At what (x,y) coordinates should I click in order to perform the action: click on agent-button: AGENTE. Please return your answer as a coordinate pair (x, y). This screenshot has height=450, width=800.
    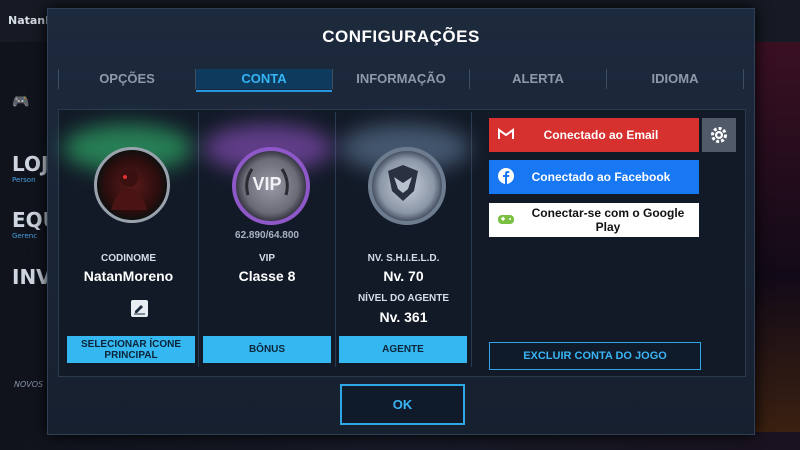
    Looking at the image, I should click on (403, 349).